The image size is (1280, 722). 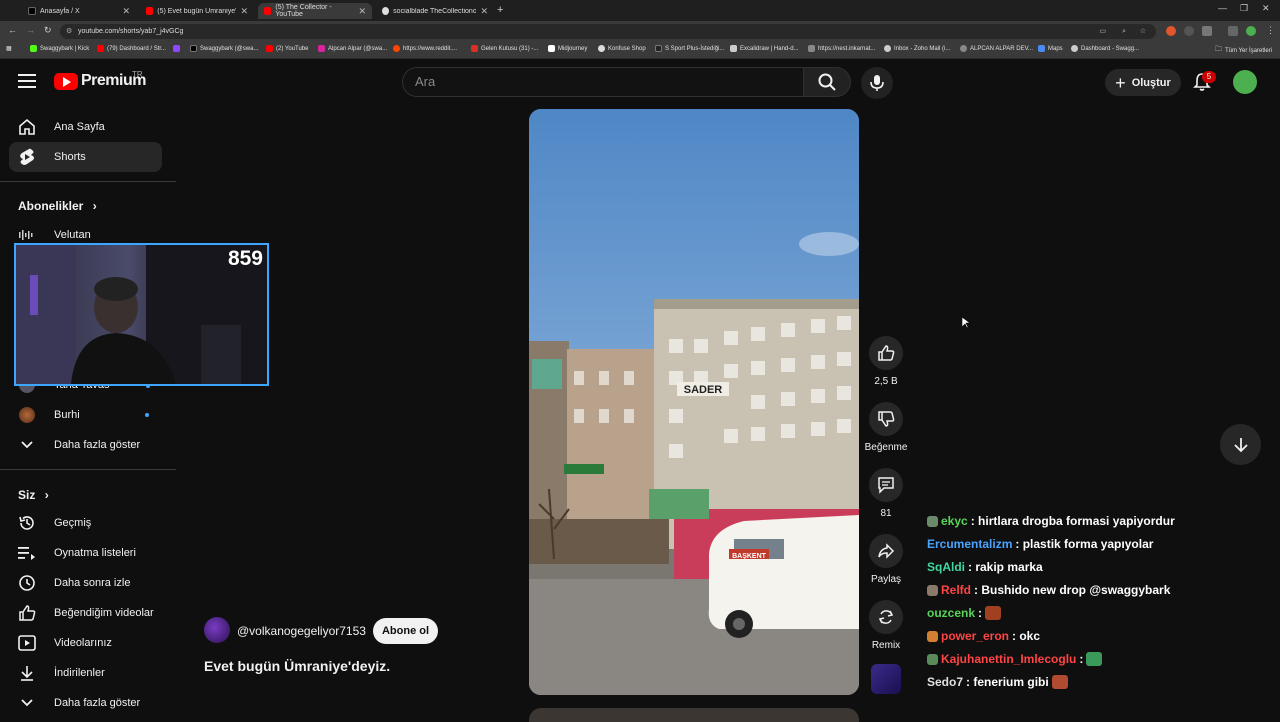 What do you see at coordinates (104, 613) in the screenshot?
I see `sidebar-item-label: Beğendiğim videolar` at bounding box center [104, 613].